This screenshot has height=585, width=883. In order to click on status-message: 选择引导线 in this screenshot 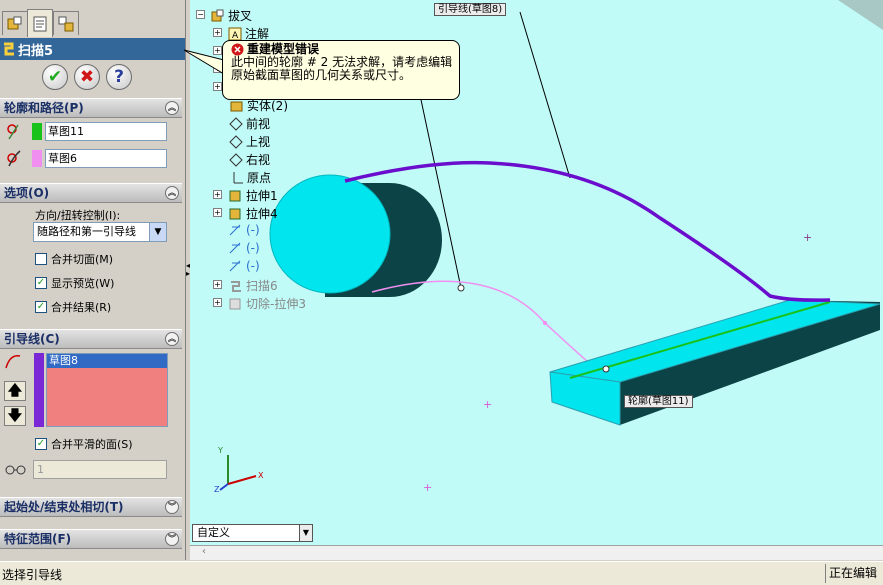, I will do `click(32, 575)`.